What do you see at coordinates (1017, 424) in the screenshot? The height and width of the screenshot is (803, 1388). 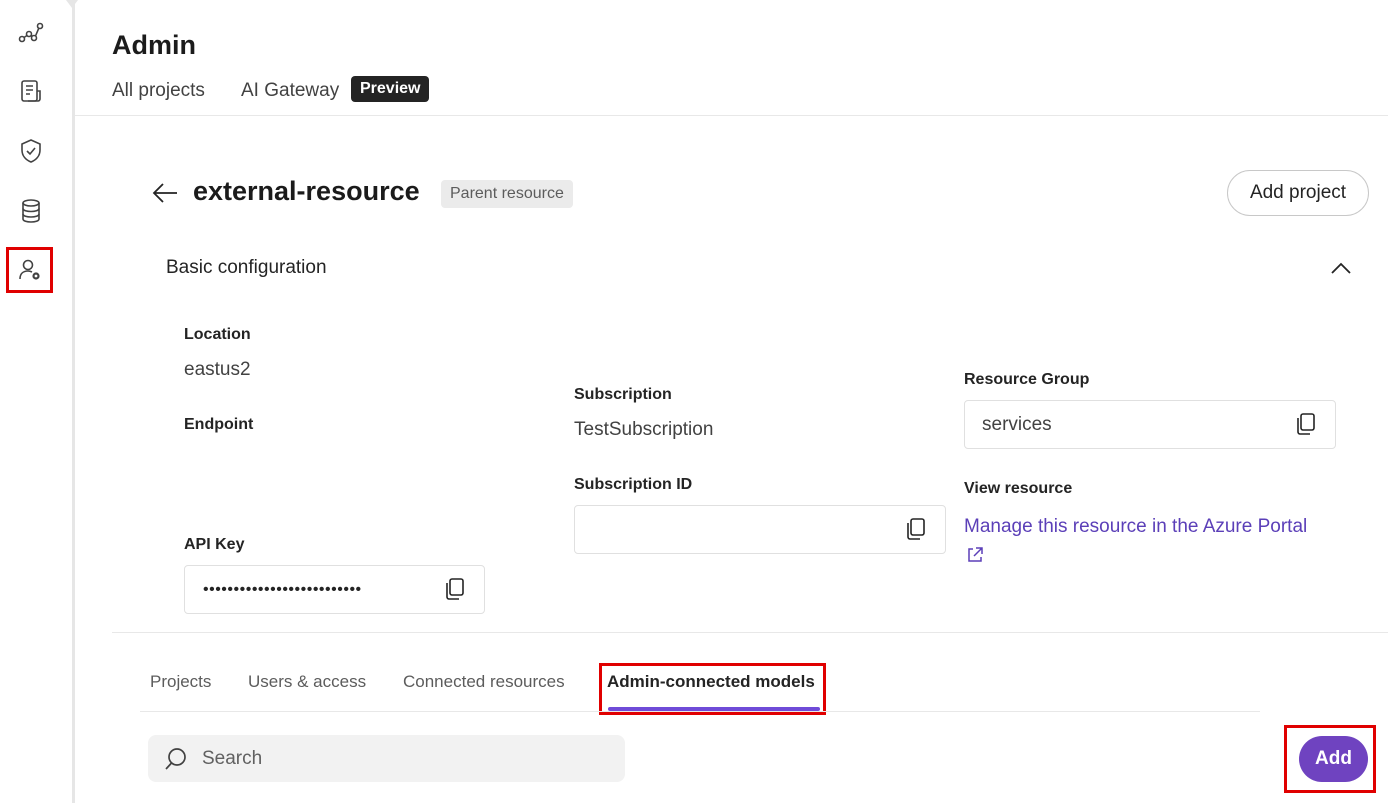 I see `resource-group-value: services` at bounding box center [1017, 424].